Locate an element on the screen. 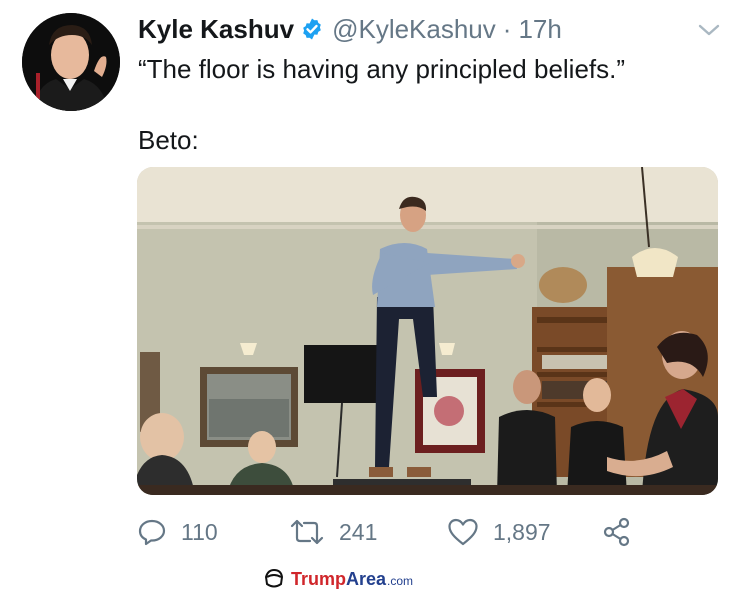 This screenshot has height=591, width=740. reply-icon is located at coordinates (152, 532).